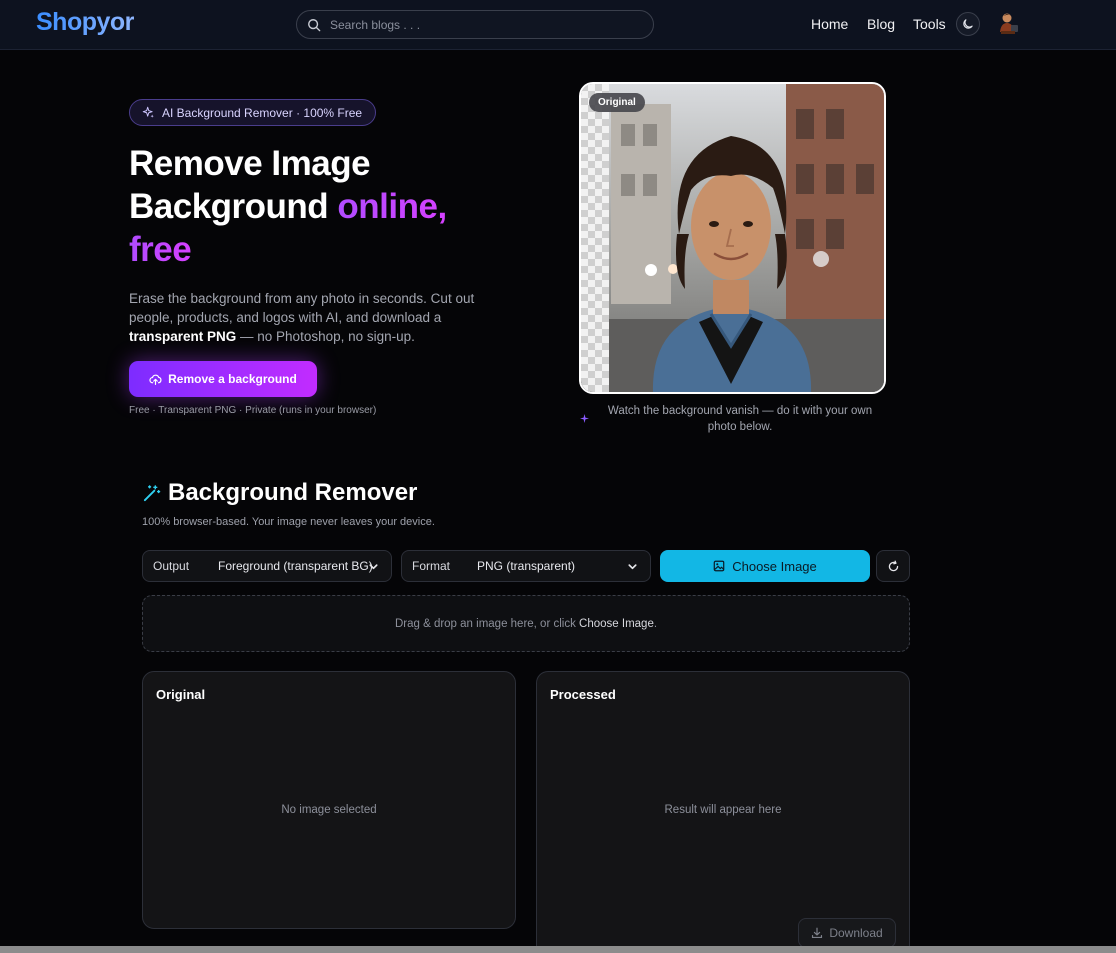 This screenshot has height=953, width=1116. What do you see at coordinates (431, 566) in the screenshot?
I see `format-label: Format` at bounding box center [431, 566].